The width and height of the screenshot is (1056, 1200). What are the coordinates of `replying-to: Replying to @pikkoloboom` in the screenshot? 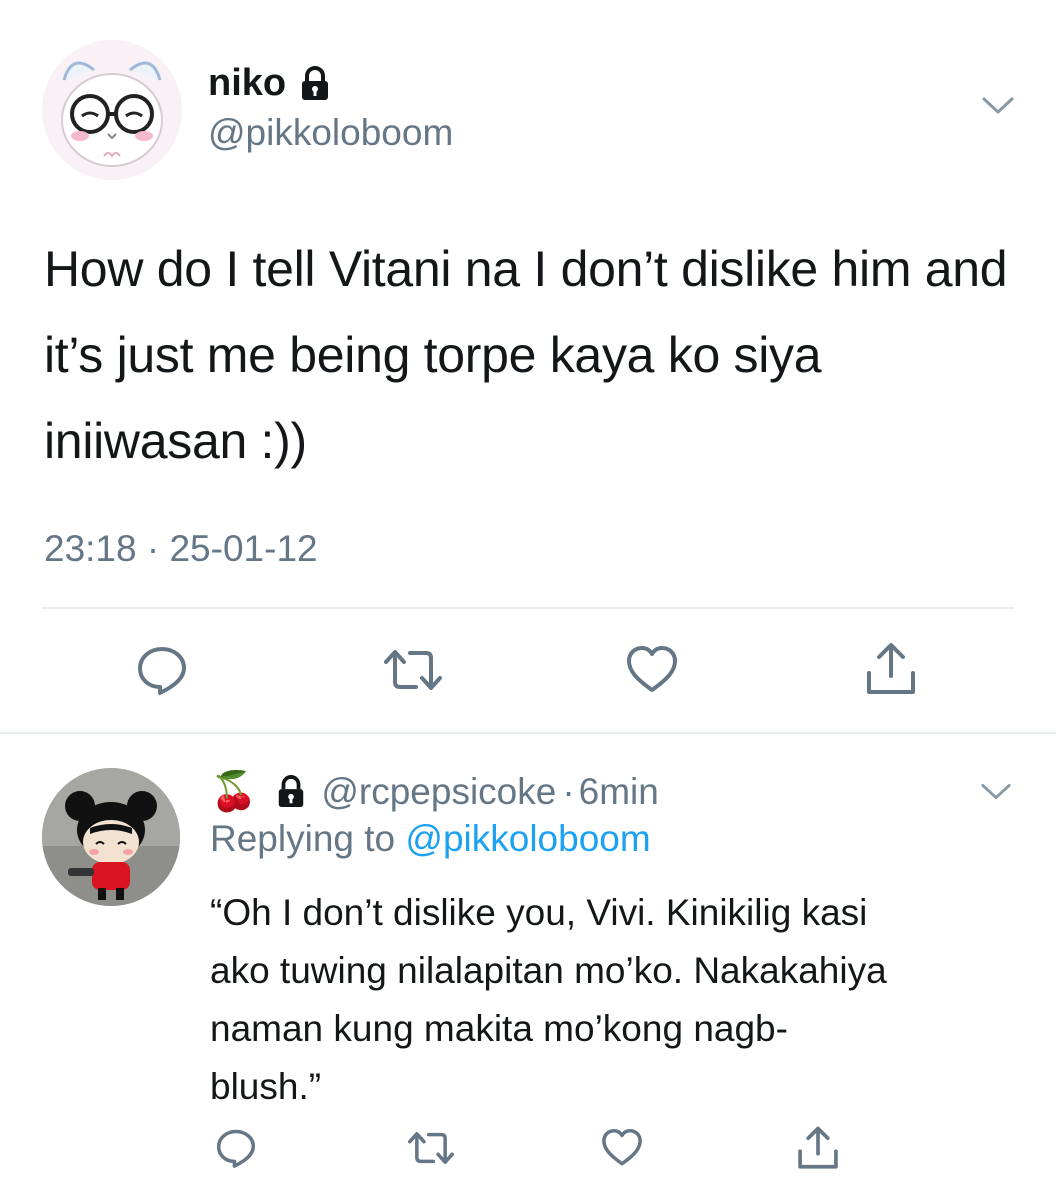 It's located at (430, 839).